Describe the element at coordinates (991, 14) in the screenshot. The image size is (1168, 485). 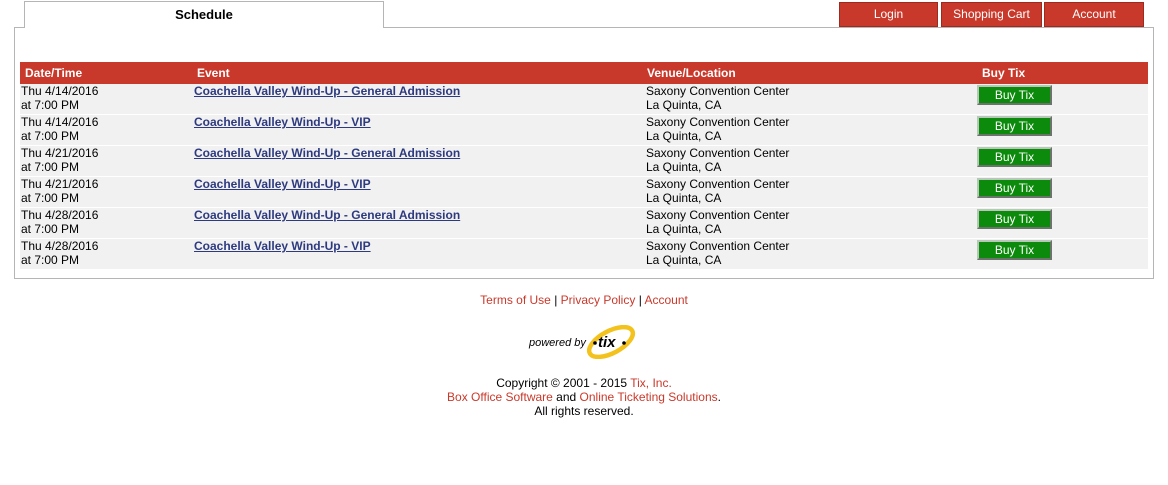
I see `shopping-cart-button: Shopping Cart` at that location.